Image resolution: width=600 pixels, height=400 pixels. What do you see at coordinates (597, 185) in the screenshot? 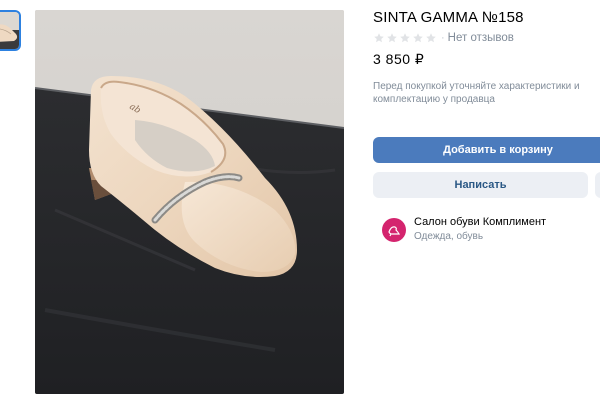
I see `more-actions-button` at bounding box center [597, 185].